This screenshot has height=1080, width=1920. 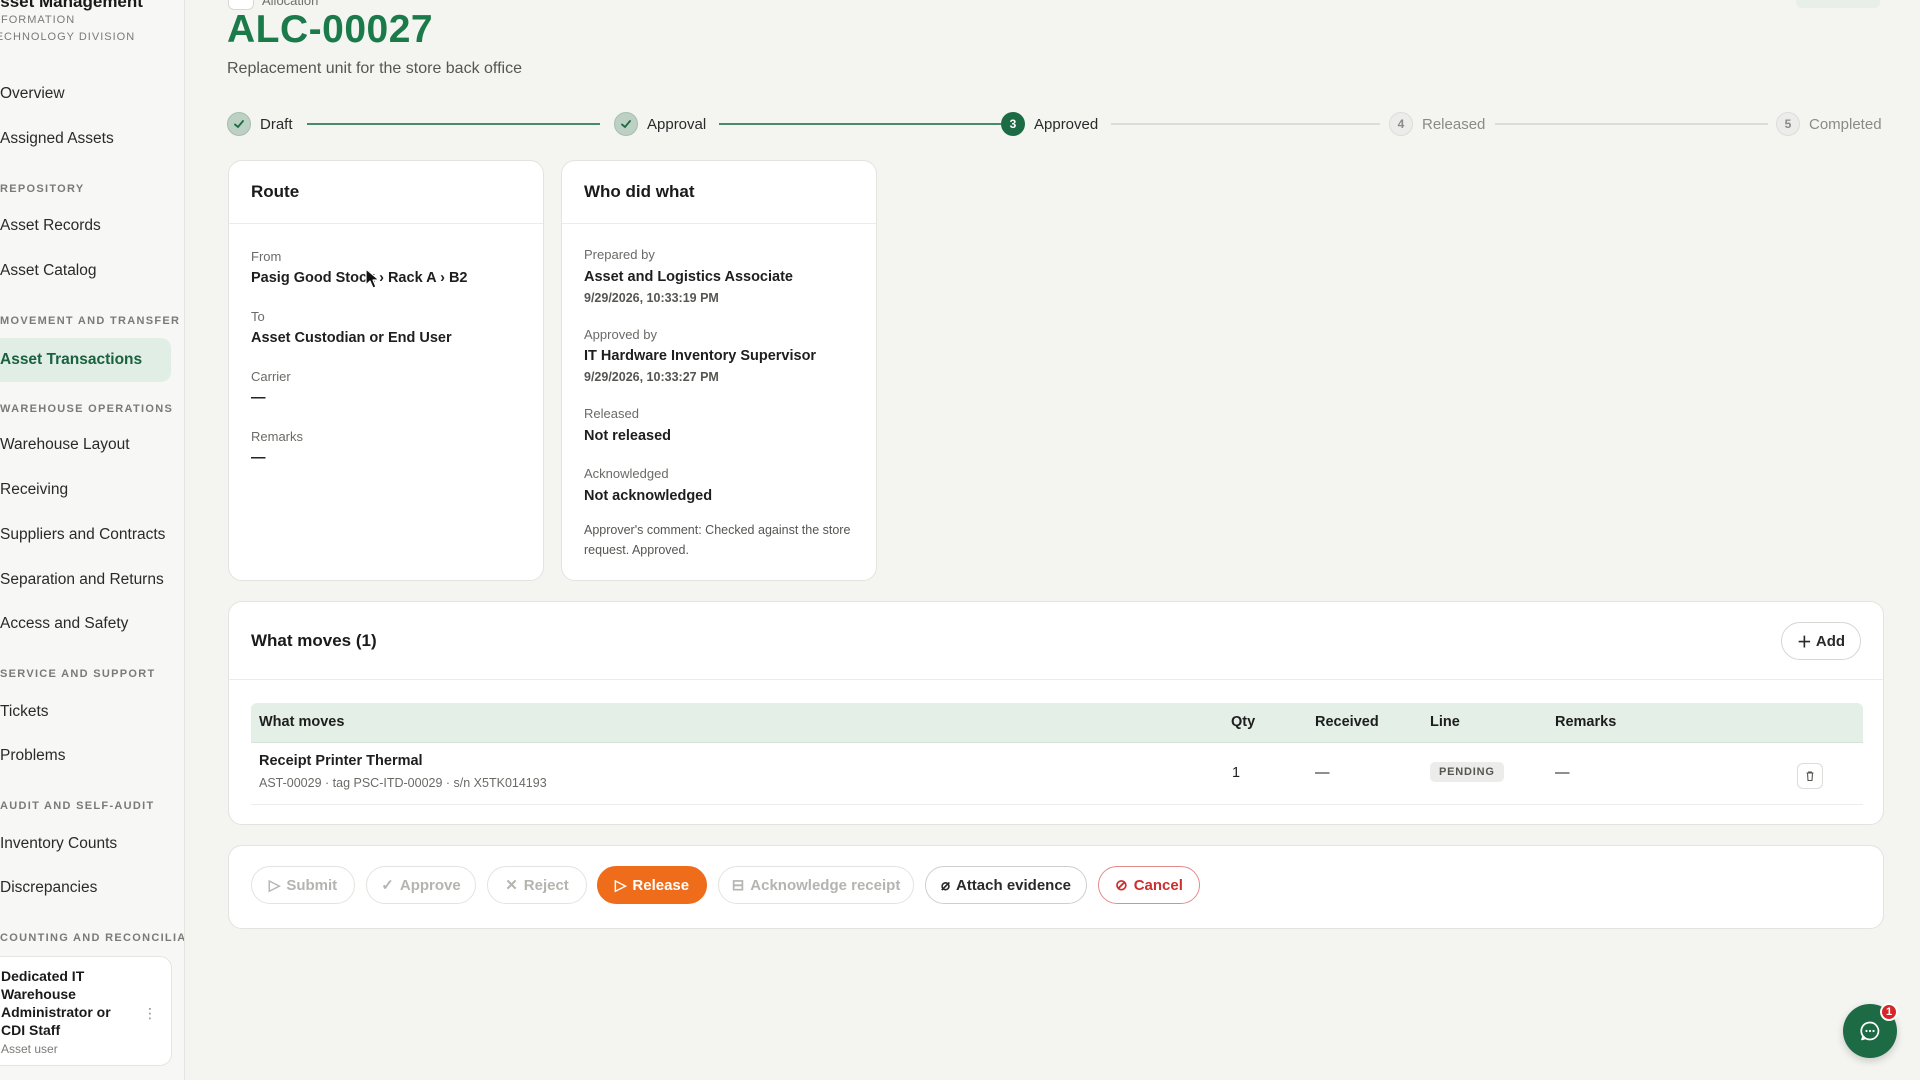 I want to click on add-button: ＋ Add, so click(x=1821, y=641).